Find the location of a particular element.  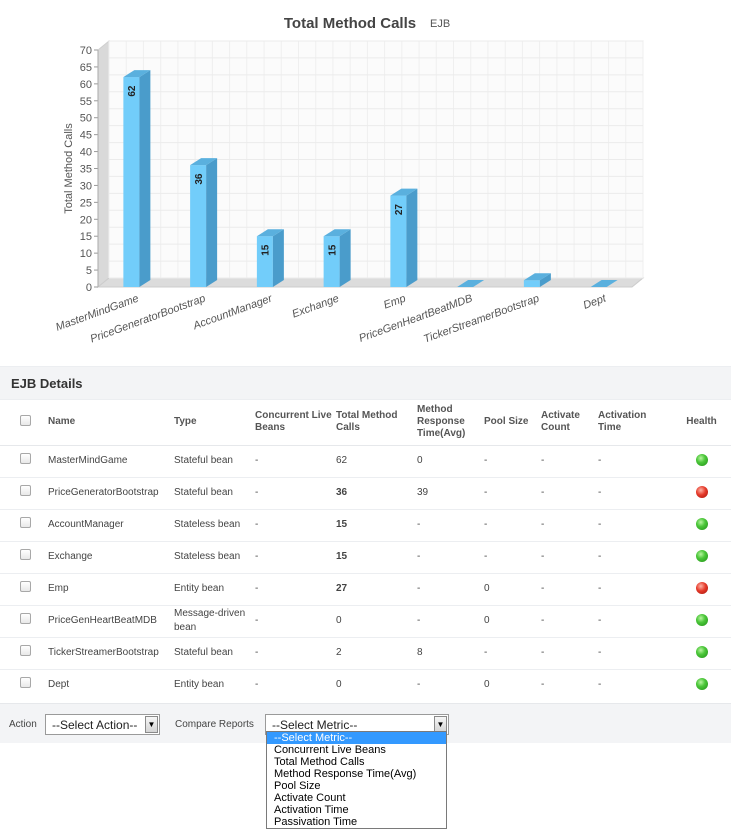

y-tick-label: 30 is located at coordinates (86, 186).